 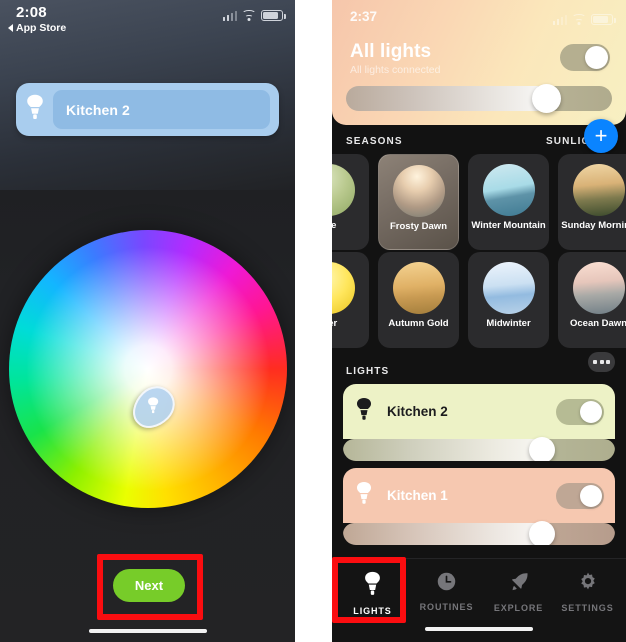 I want to click on tab-label: ROUTINES, so click(x=446, y=607).